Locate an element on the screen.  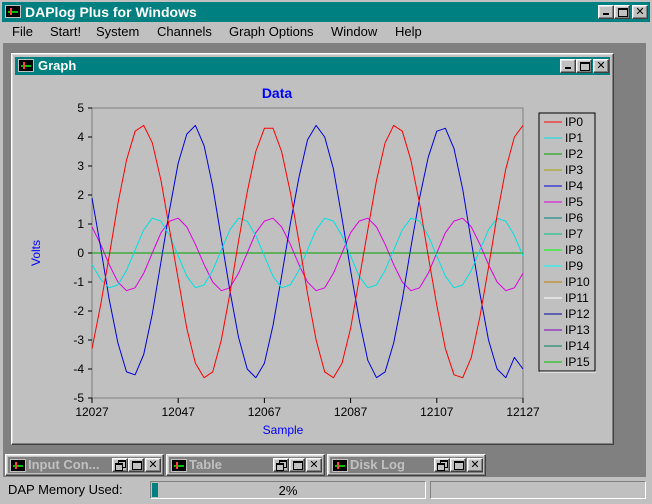
memory-used-label: DAP Memory Used: is located at coordinates (65, 489).